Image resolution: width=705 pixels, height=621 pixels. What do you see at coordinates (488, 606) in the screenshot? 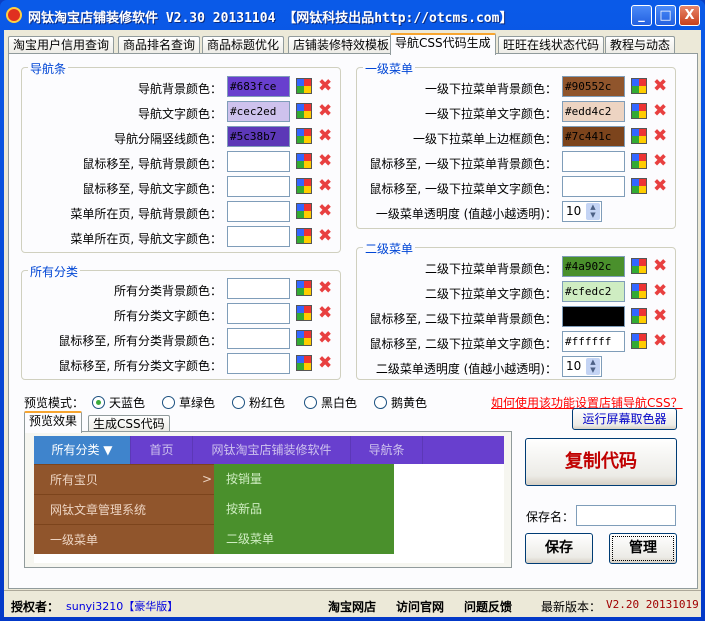
I see `link-feedback: 问题反馈` at bounding box center [488, 606].